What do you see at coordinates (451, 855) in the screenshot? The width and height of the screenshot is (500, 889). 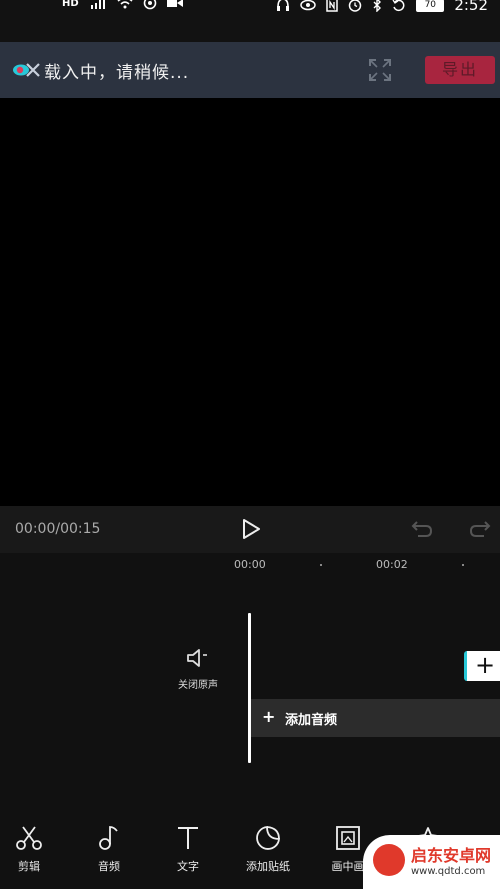 I see `watermark-title: 启东安卓网` at bounding box center [451, 855].